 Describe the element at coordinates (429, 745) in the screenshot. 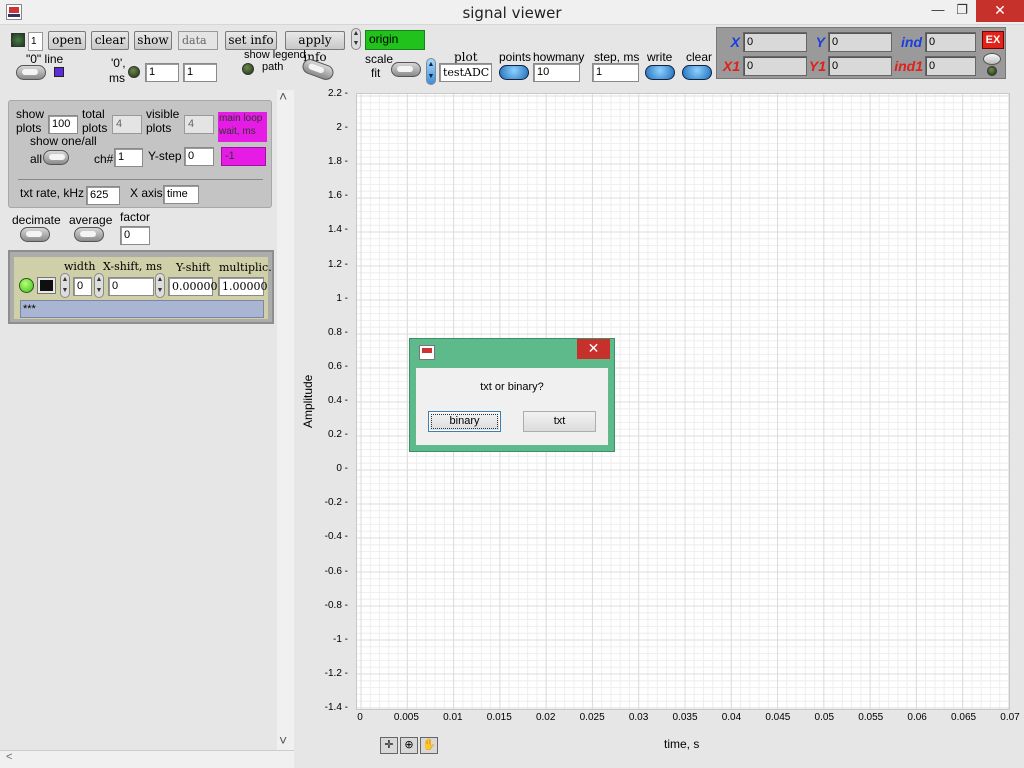

I see `pan-tool-icon: ✋` at that location.